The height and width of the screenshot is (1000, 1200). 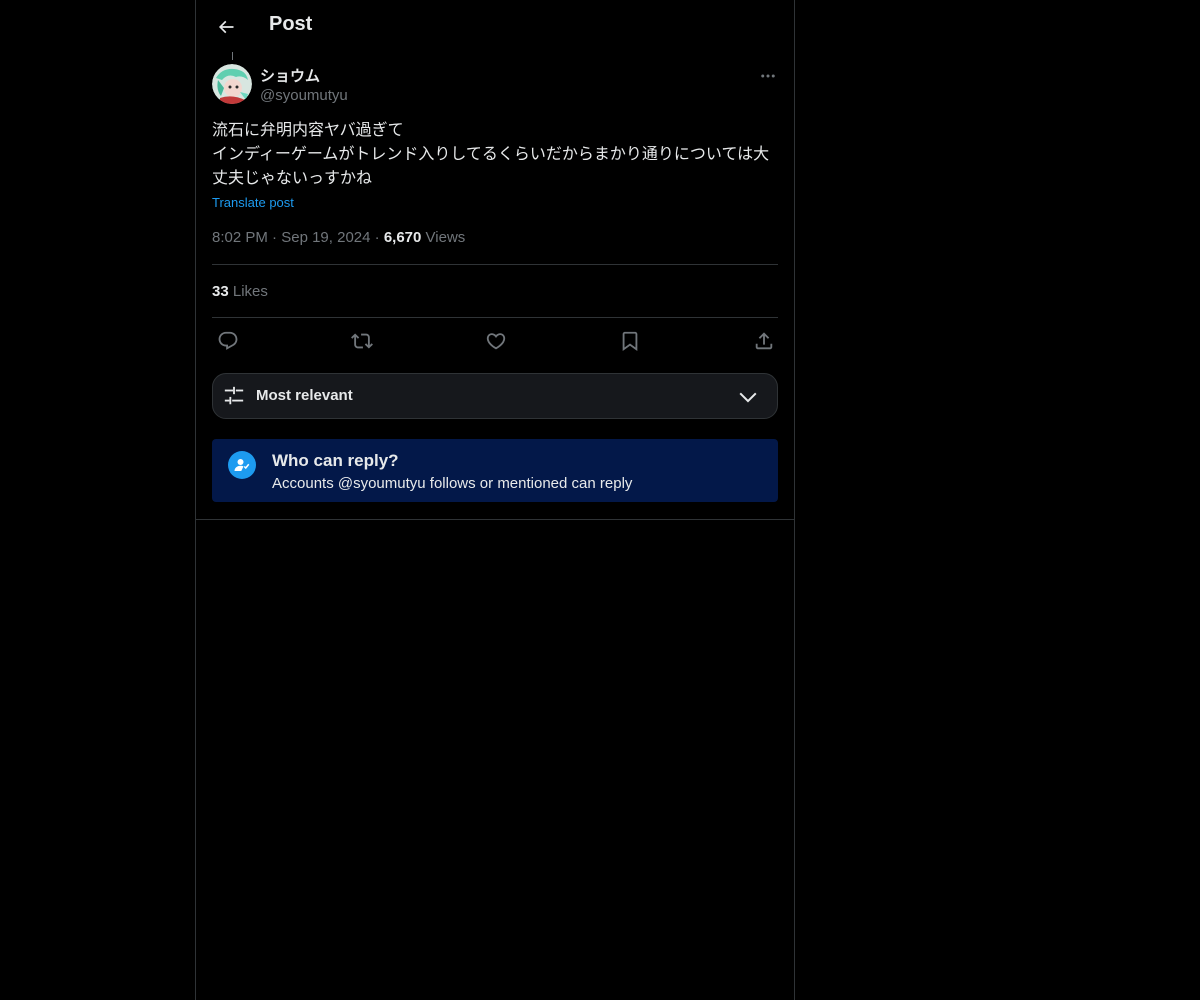 What do you see at coordinates (495, 27) in the screenshot?
I see `post-header: Post` at bounding box center [495, 27].